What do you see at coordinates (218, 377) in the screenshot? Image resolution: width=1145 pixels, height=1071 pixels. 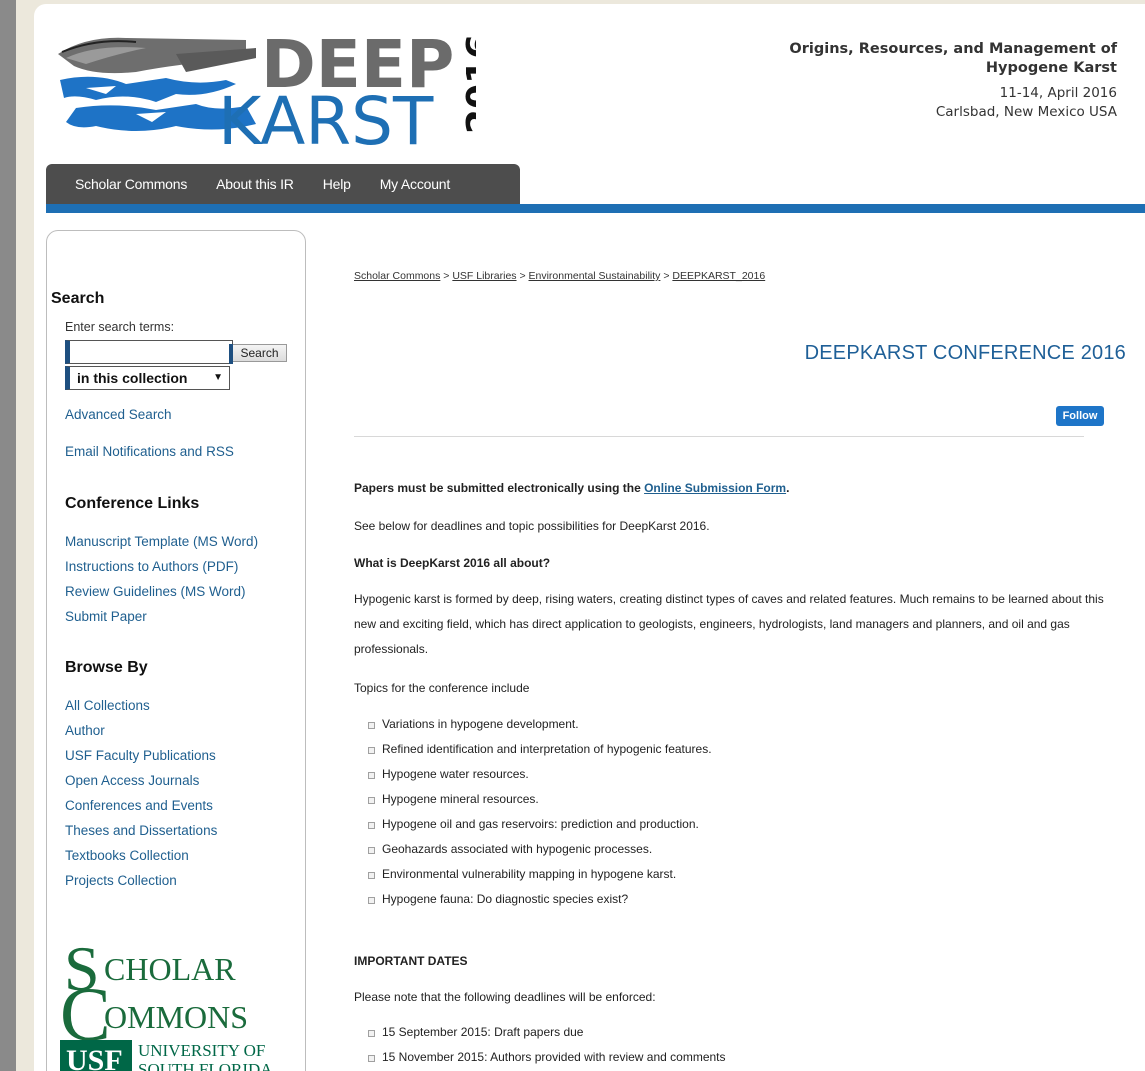 I see `chevron-down-icon: ▼` at bounding box center [218, 377].